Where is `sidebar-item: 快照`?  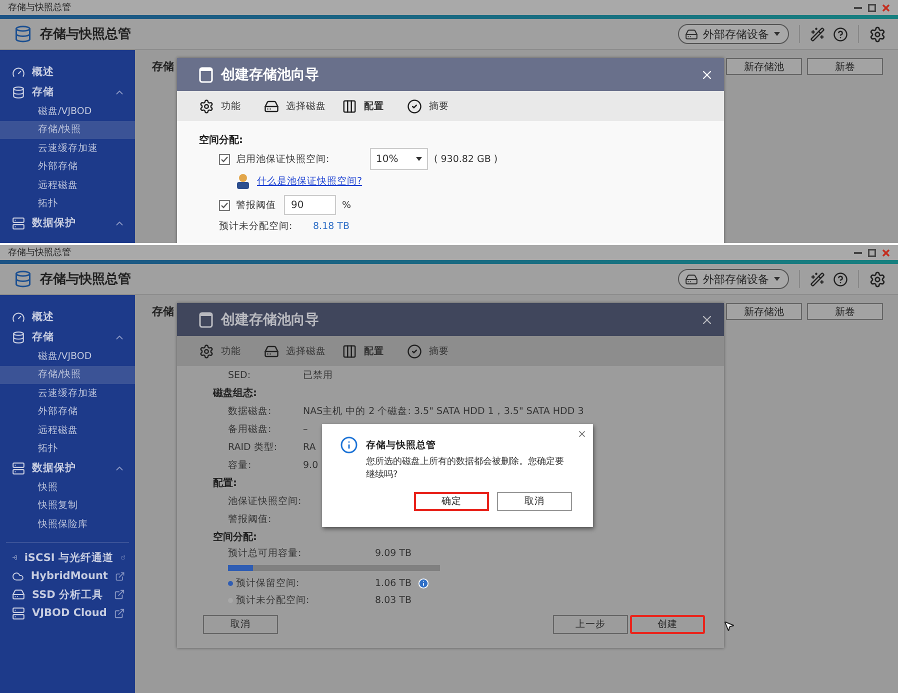 sidebar-item: 快照 is located at coordinates (67, 487).